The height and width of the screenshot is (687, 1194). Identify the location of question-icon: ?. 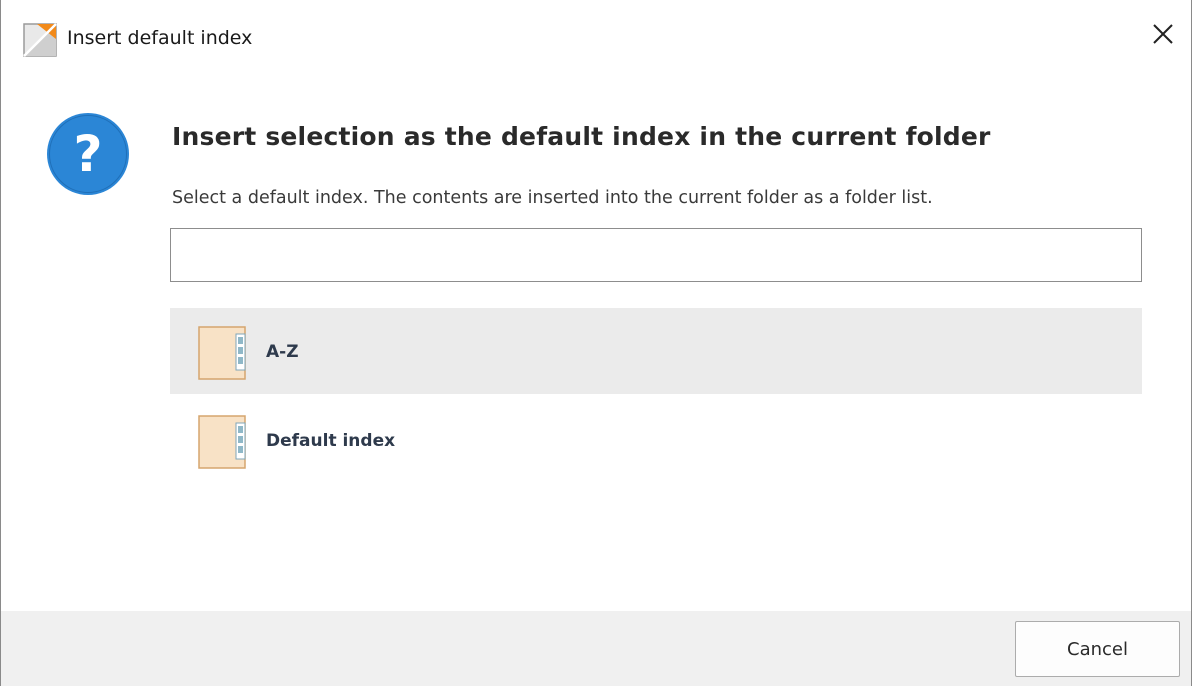
(88, 154).